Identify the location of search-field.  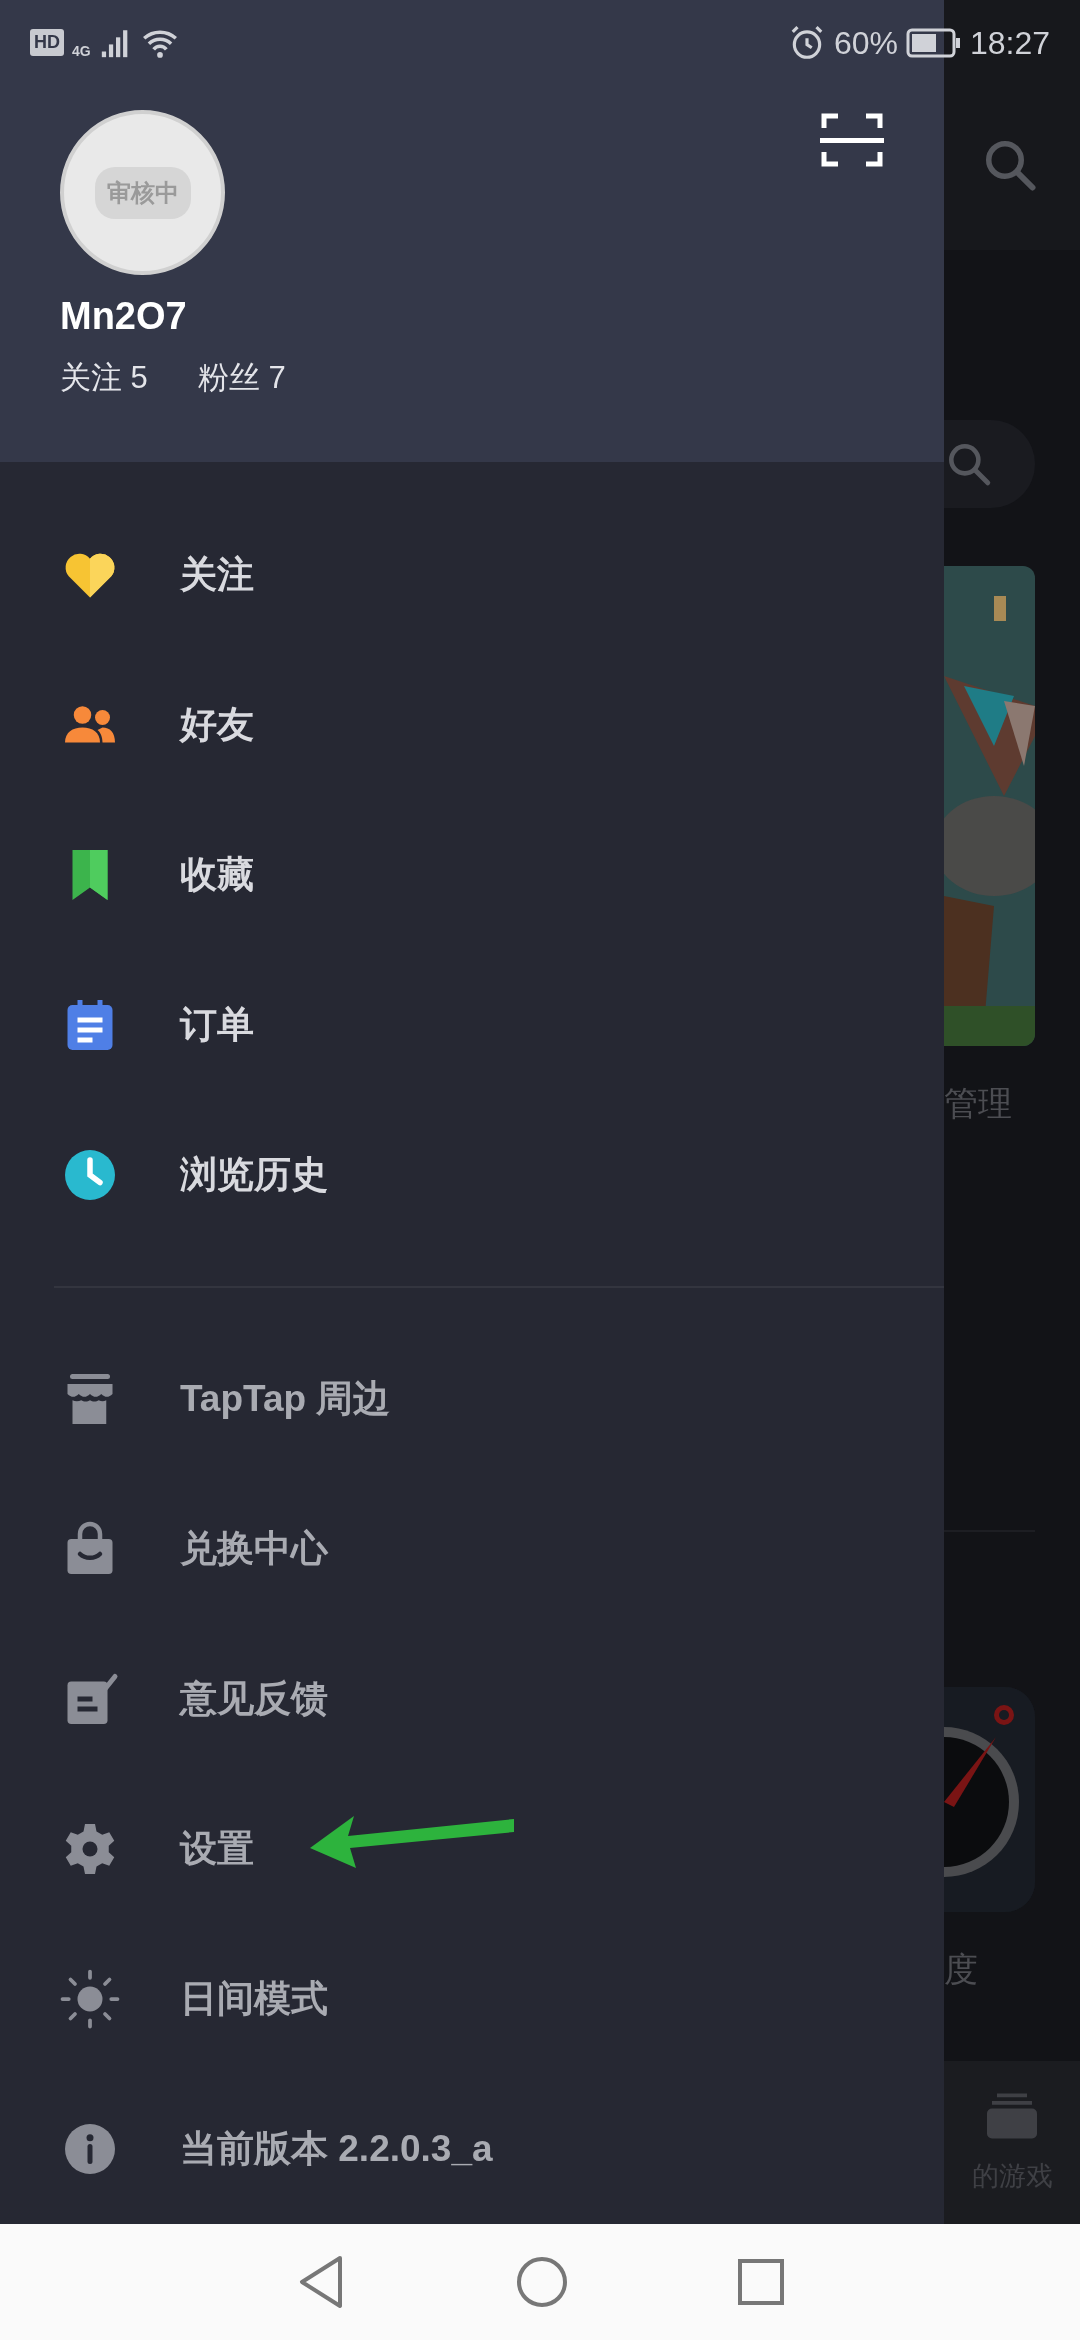
(989, 464).